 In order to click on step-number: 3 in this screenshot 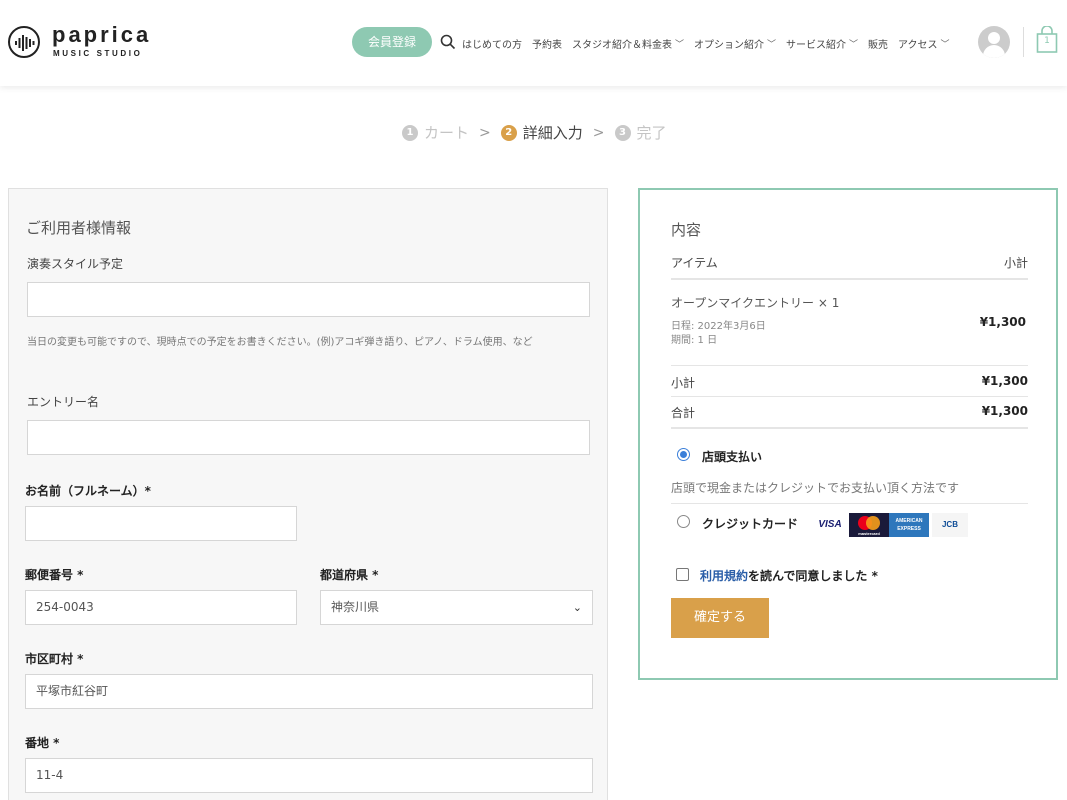, I will do `click(622, 132)`.